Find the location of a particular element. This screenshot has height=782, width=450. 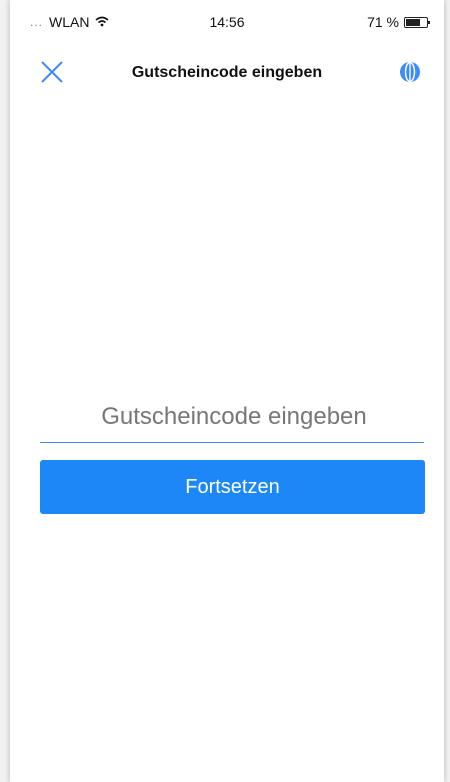

voucher-code-field is located at coordinates (234, 417).